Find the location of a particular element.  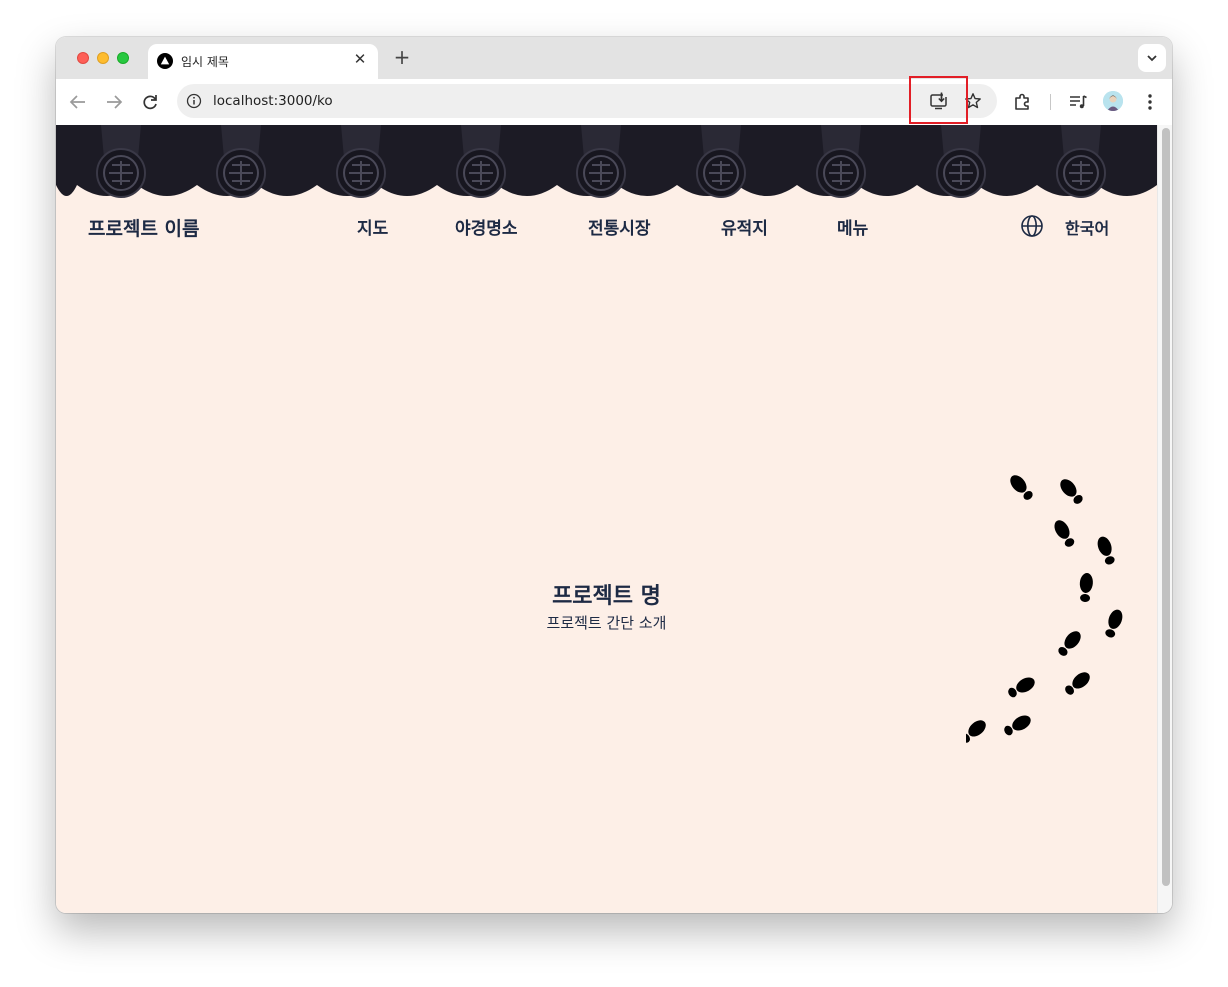

tab-close-button: ✕ is located at coordinates (360, 59).